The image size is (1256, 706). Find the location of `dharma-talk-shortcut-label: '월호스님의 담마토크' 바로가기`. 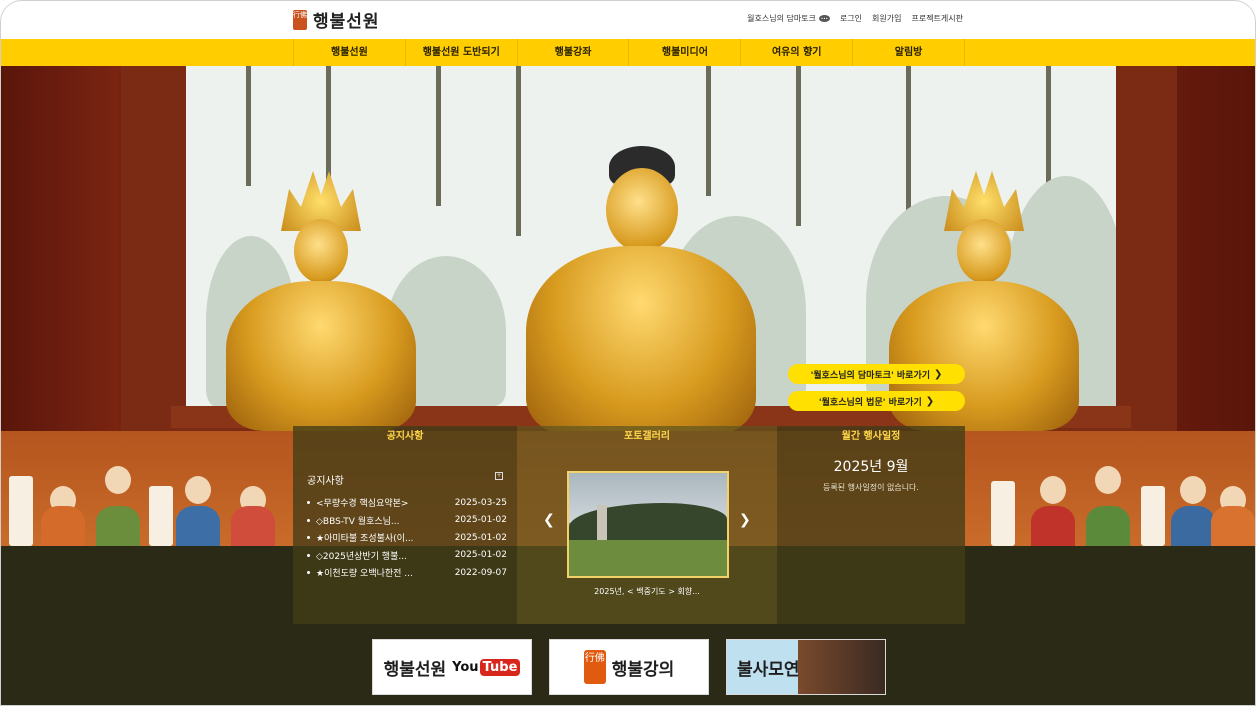

dharma-talk-shortcut-label: '월호스님의 담마토크' 바로가기 is located at coordinates (870, 375).